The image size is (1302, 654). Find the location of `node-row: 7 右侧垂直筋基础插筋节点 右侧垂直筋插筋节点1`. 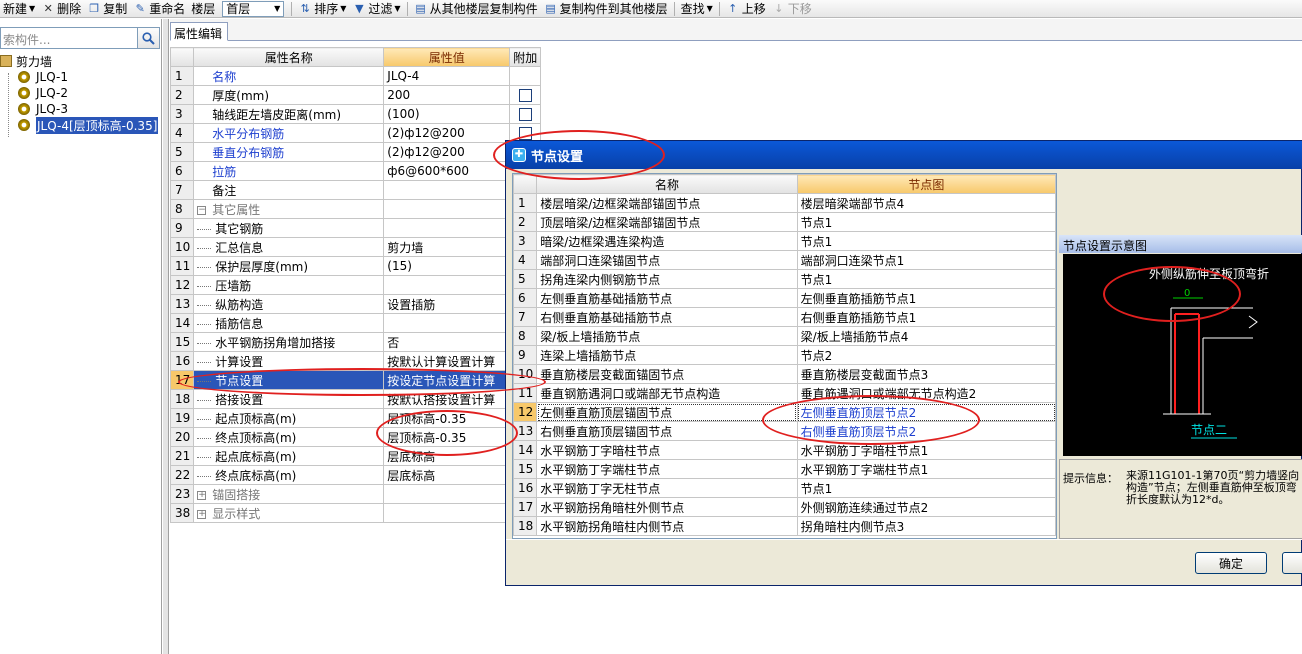

node-row: 7 右侧垂直筋基础插筋节点 右侧垂直筋插筋节点1 is located at coordinates (784, 317).